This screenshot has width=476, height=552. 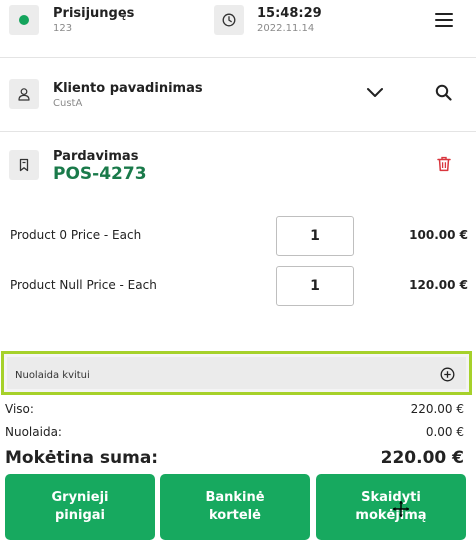 What do you see at coordinates (76, 235) in the screenshot?
I see `item-name: Product 0 Price - Each` at bounding box center [76, 235].